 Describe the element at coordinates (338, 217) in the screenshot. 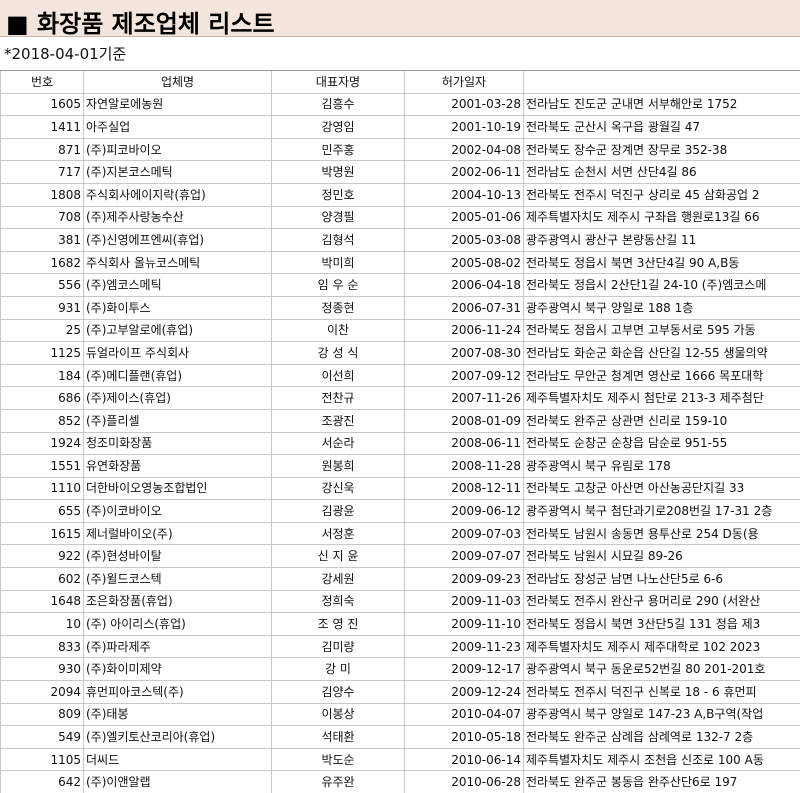

I see `cell-representative: 양경필` at that location.